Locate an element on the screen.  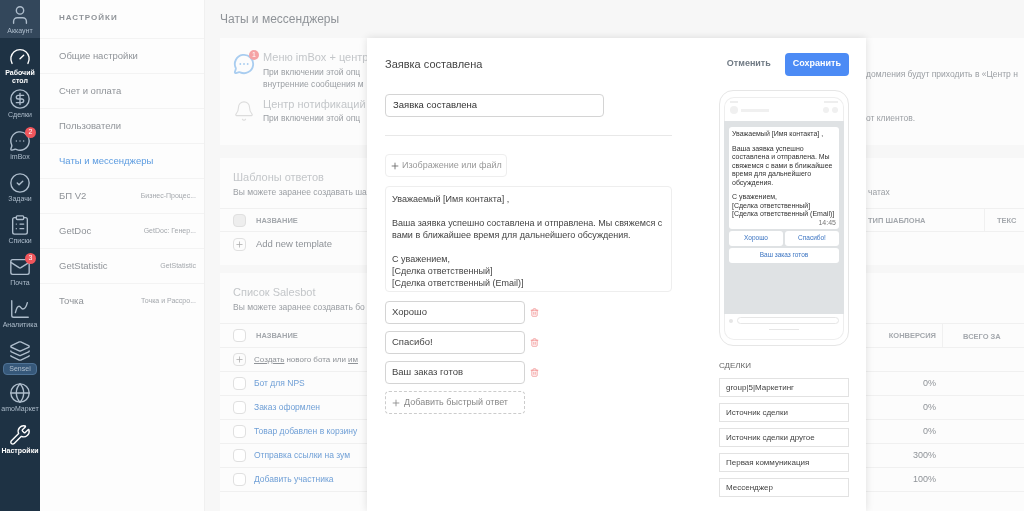
section-description: Вы можете заранее создавать ша is located at coordinates (300, 192).